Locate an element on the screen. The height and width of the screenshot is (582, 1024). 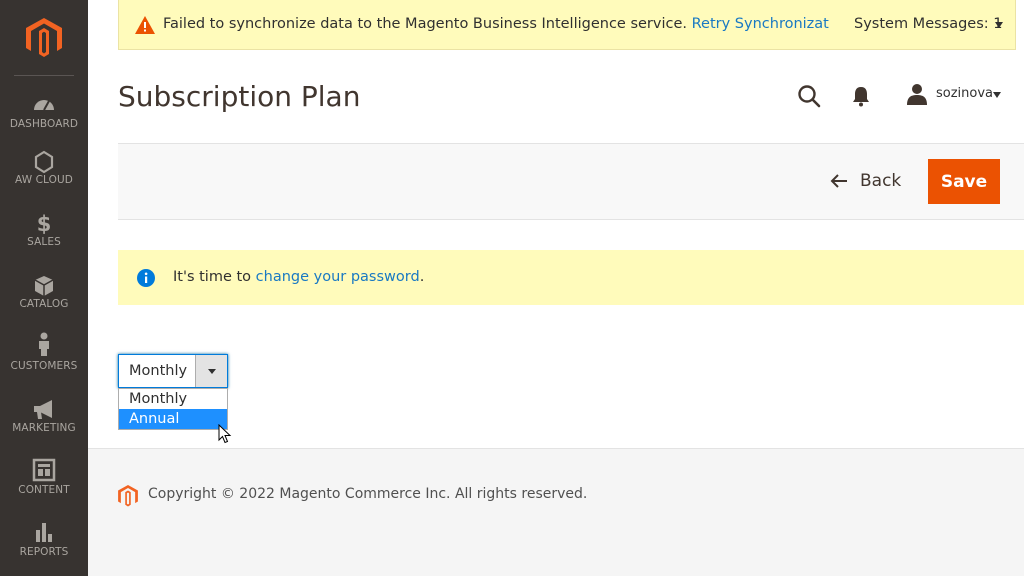
megaphone-icon is located at coordinates (43, 409).